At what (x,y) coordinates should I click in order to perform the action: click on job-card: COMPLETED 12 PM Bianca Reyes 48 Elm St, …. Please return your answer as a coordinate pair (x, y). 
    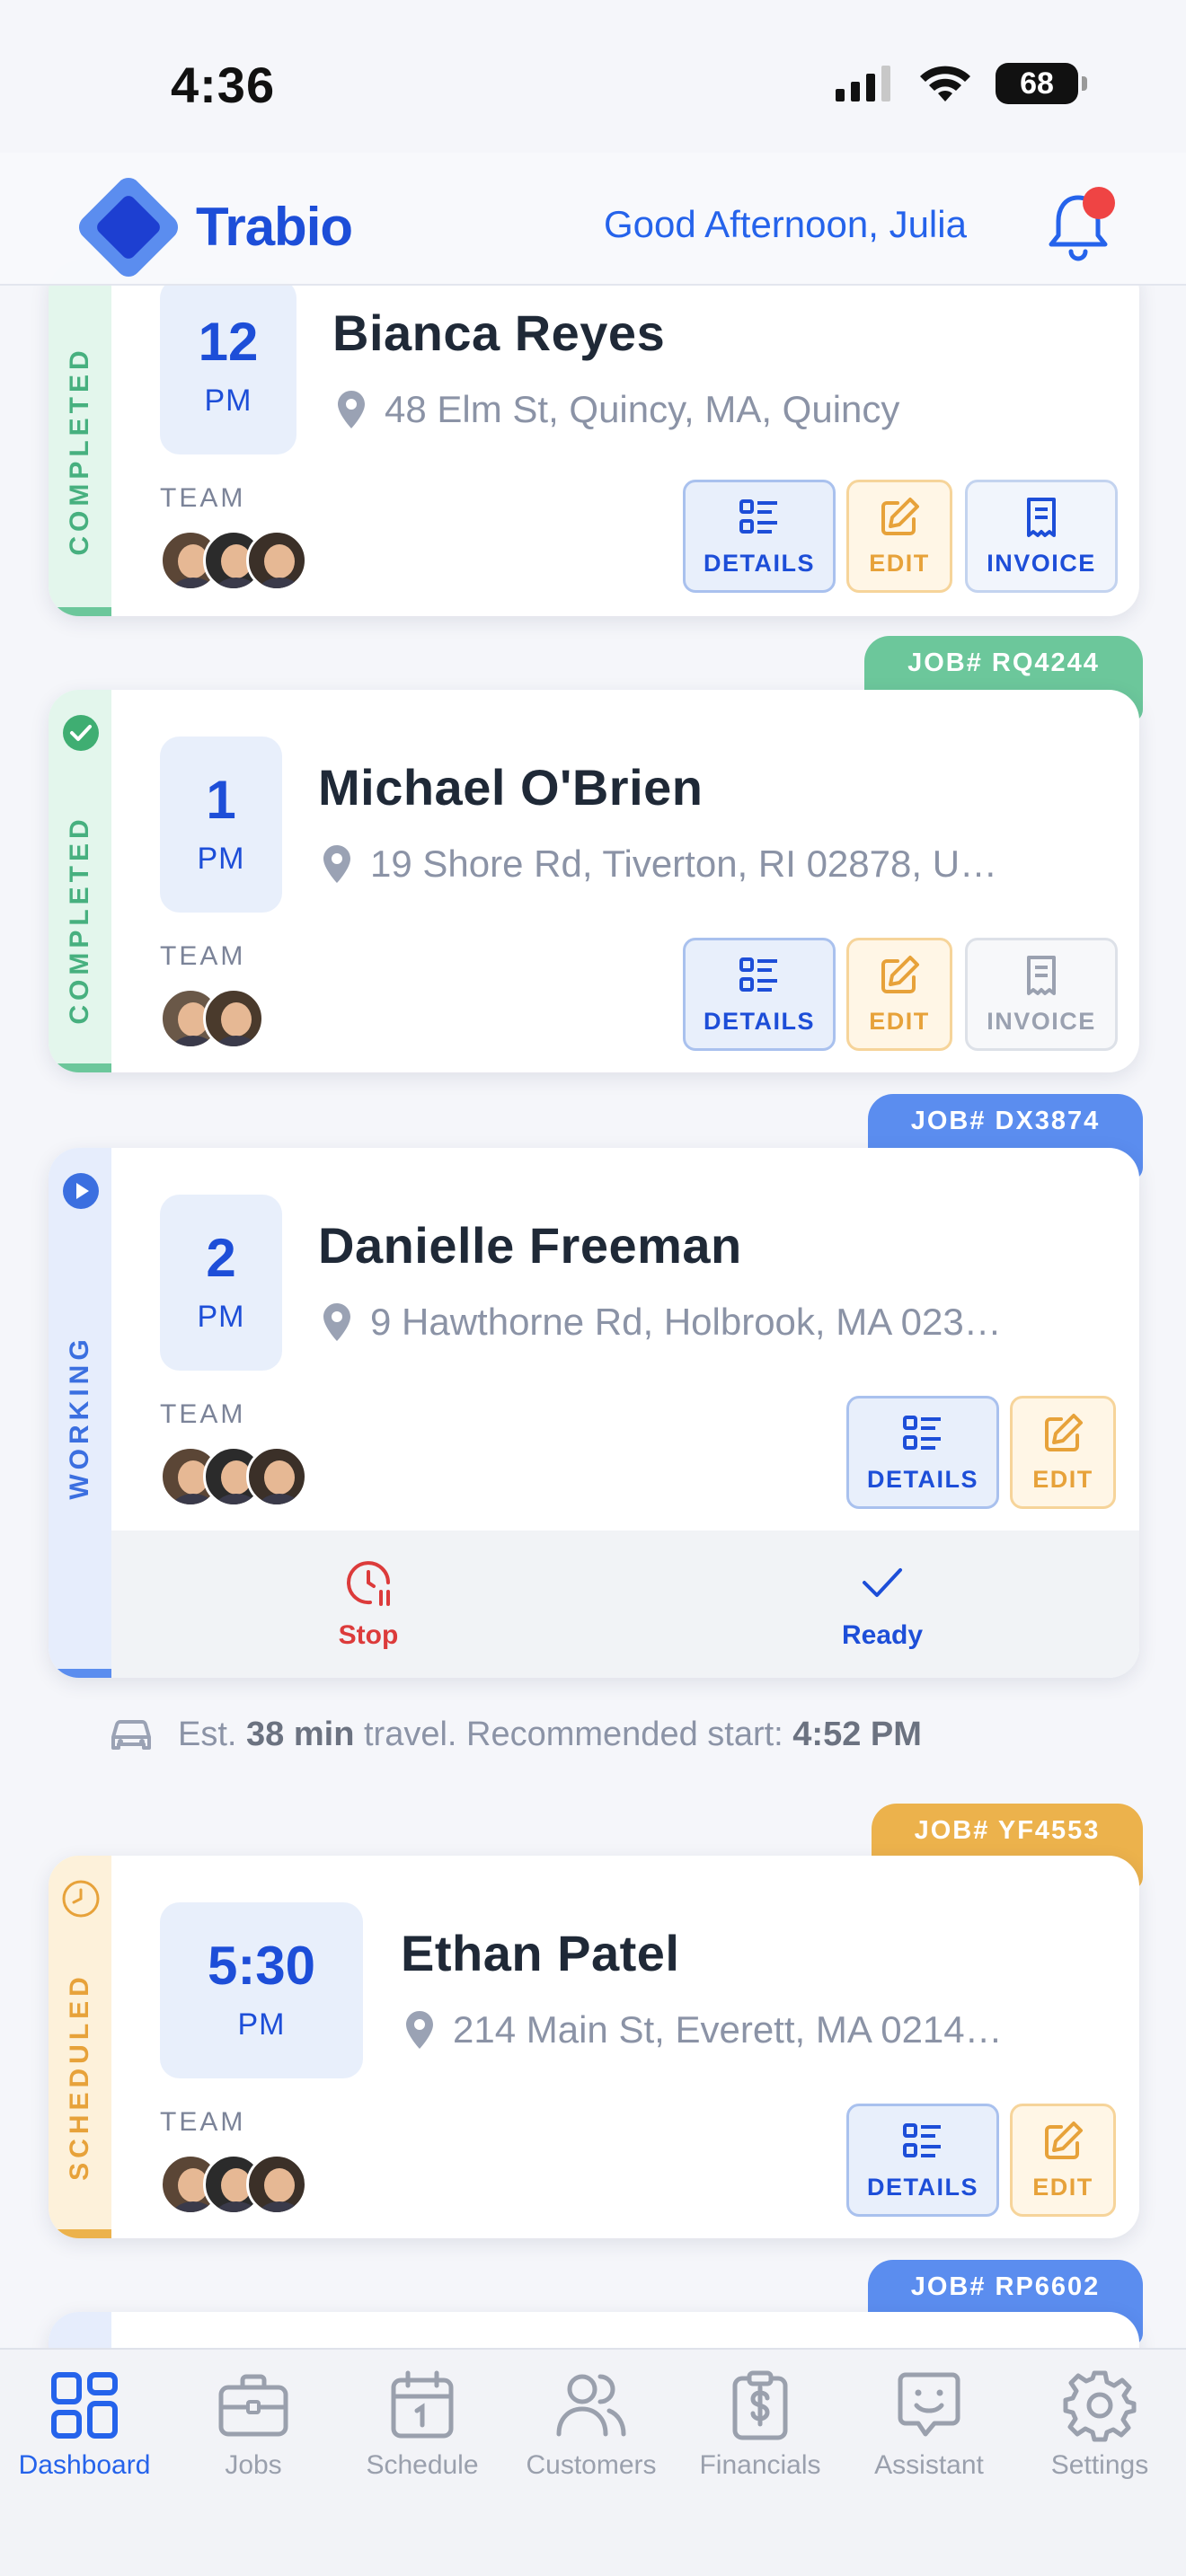
    Looking at the image, I should click on (594, 438).